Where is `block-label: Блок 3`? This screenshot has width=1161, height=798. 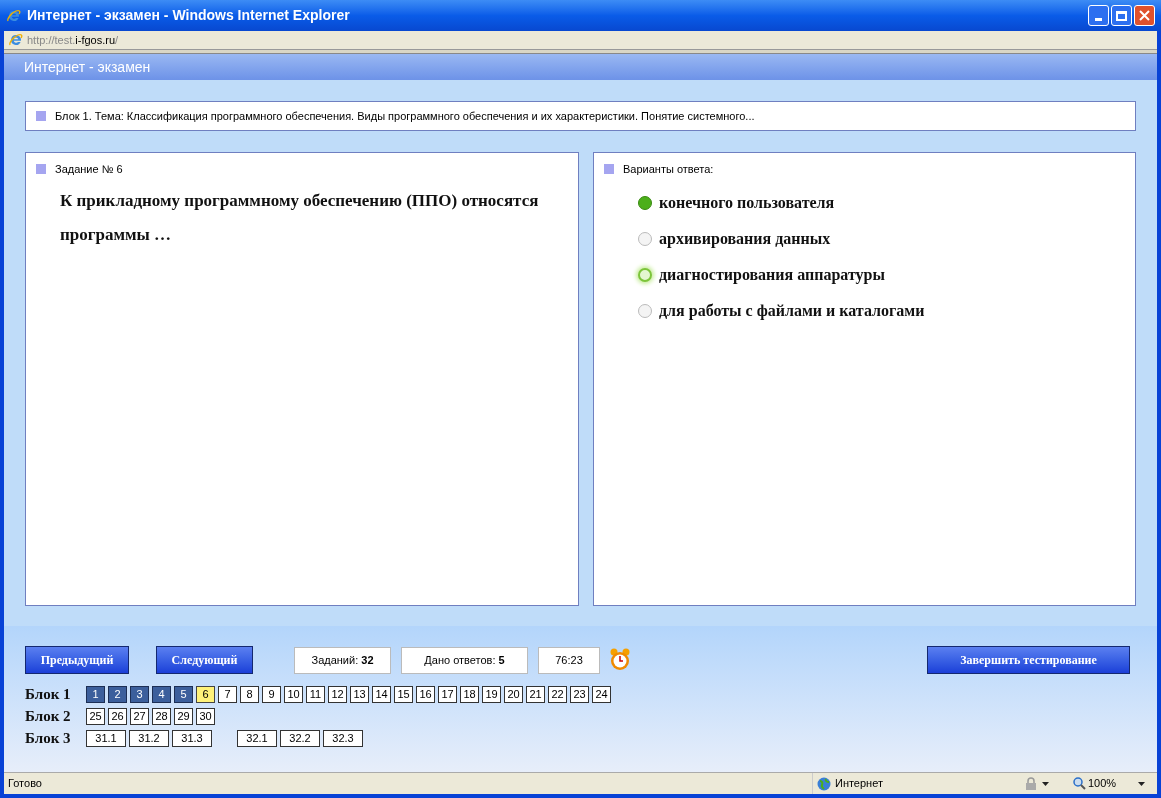
block-label: Блок 3 is located at coordinates (48, 739).